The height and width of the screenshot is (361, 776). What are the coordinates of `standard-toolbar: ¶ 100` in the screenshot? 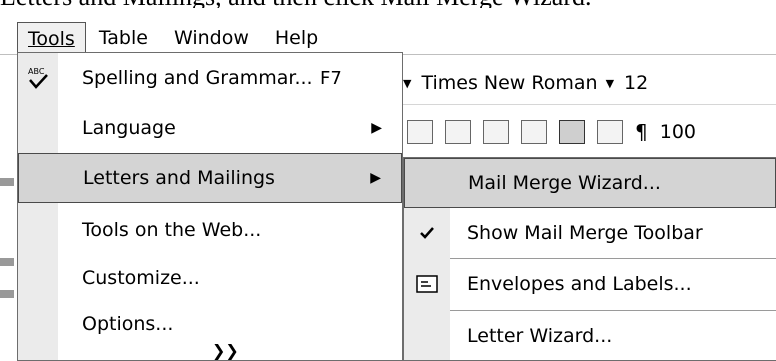 It's located at (585, 132).